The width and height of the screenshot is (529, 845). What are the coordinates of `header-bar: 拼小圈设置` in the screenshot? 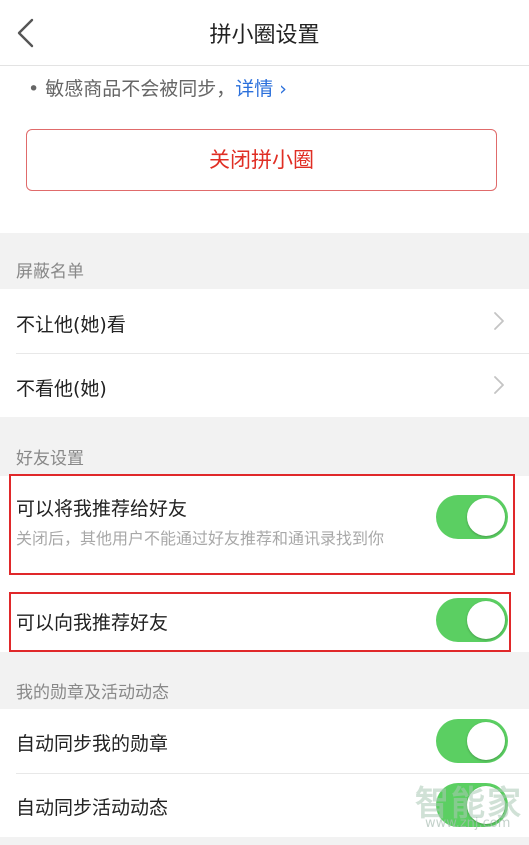 It's located at (264, 33).